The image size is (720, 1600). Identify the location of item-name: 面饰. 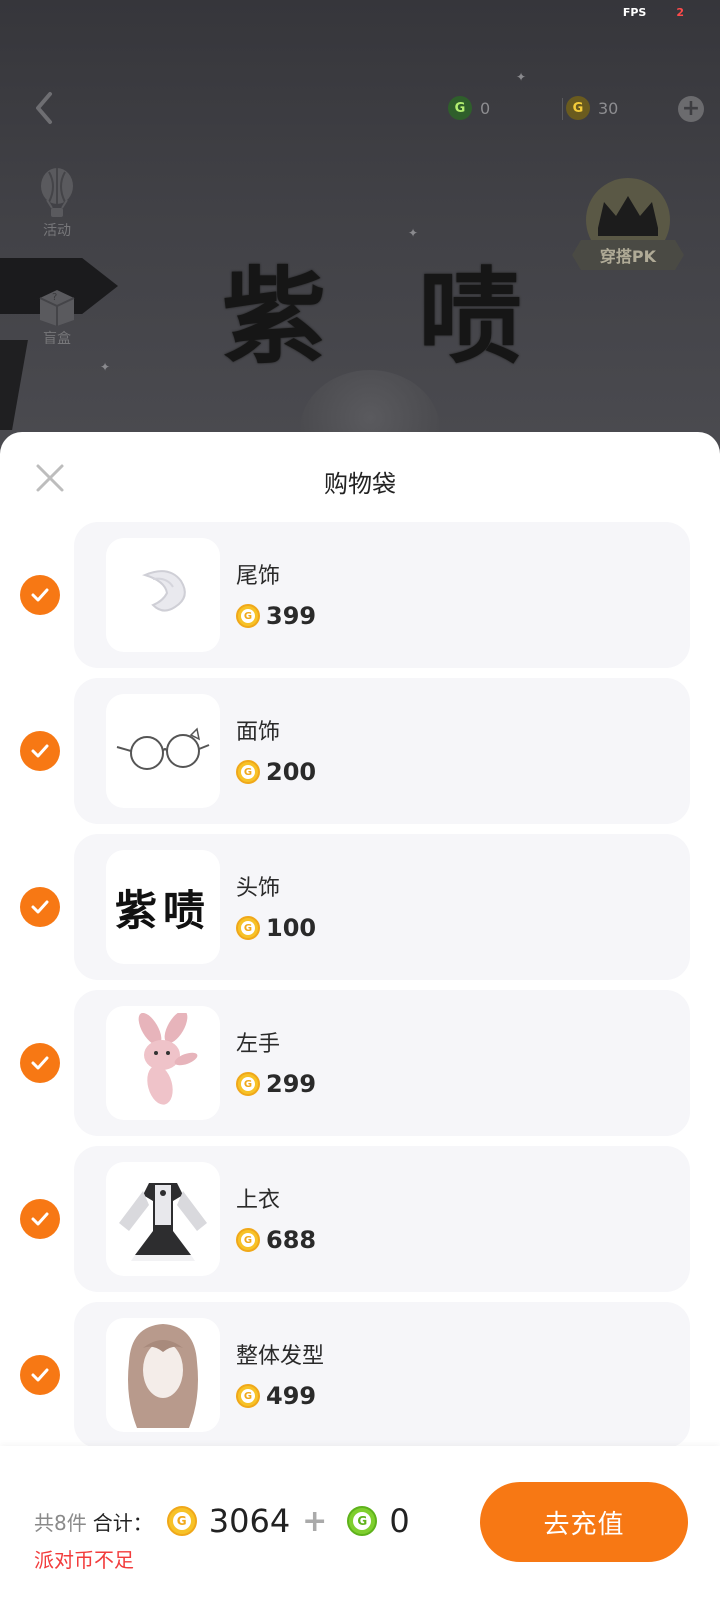
(258, 732).